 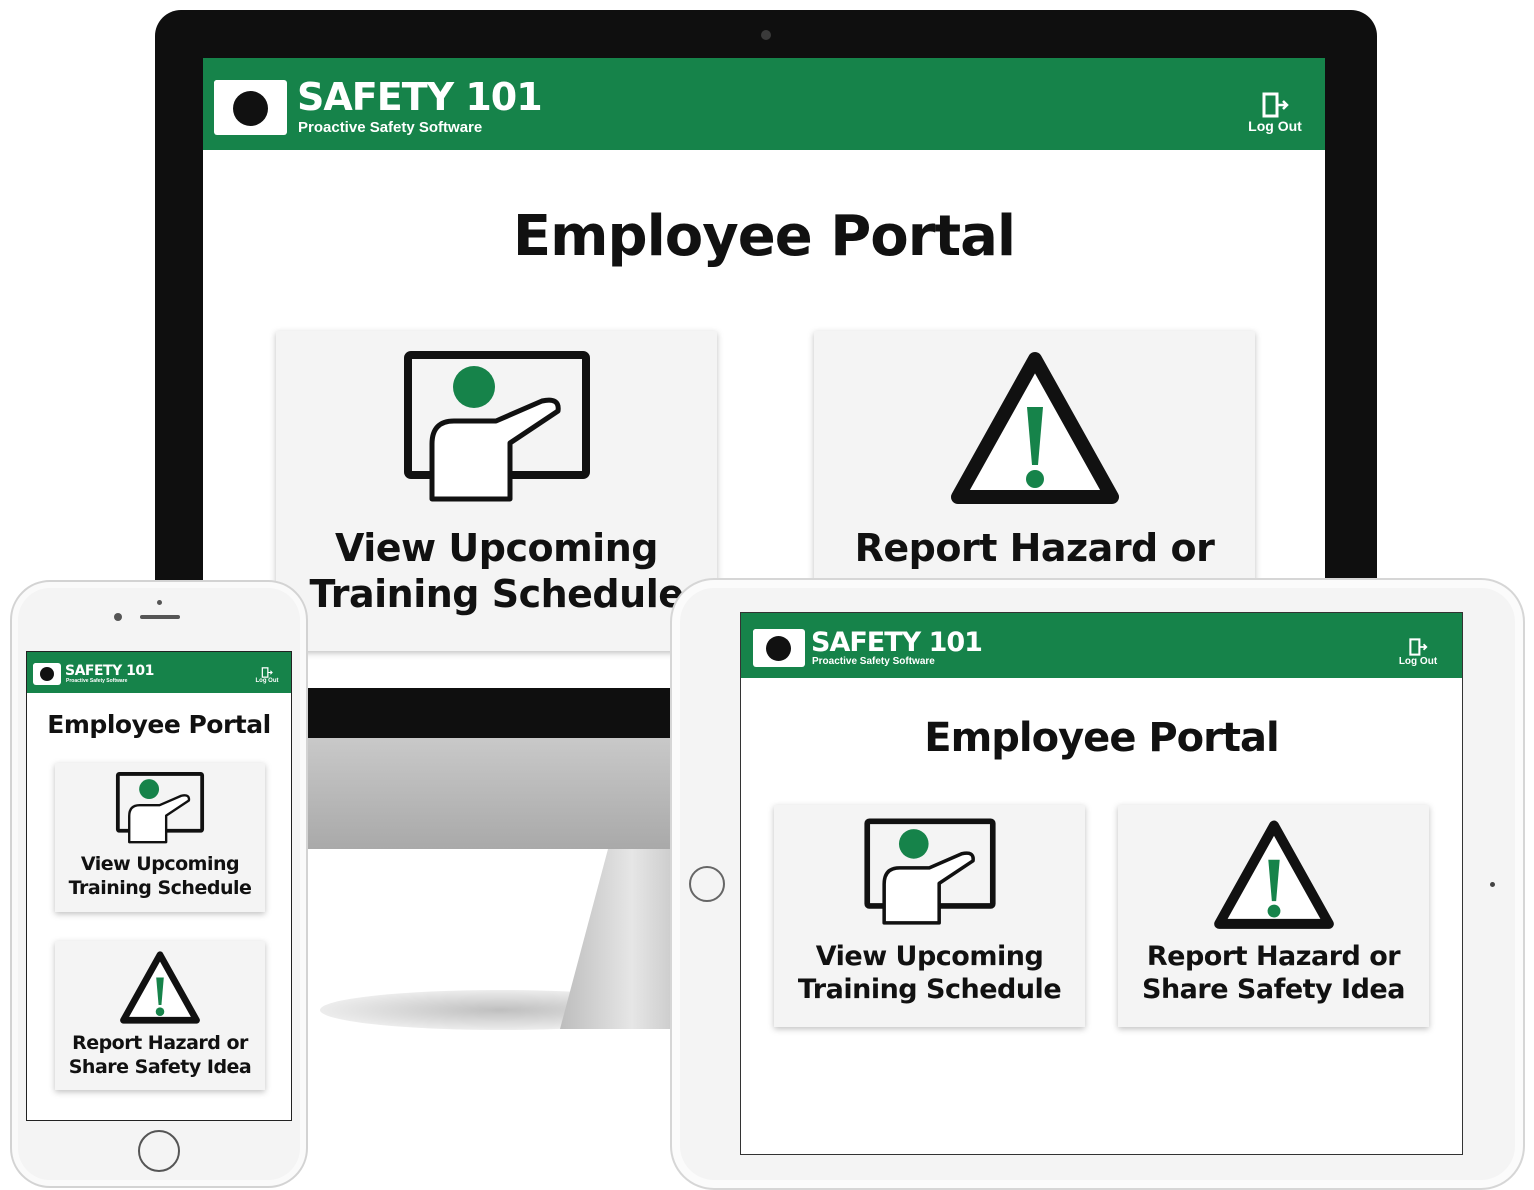 What do you see at coordinates (159, 1151) in the screenshot?
I see `phone-home-button` at bounding box center [159, 1151].